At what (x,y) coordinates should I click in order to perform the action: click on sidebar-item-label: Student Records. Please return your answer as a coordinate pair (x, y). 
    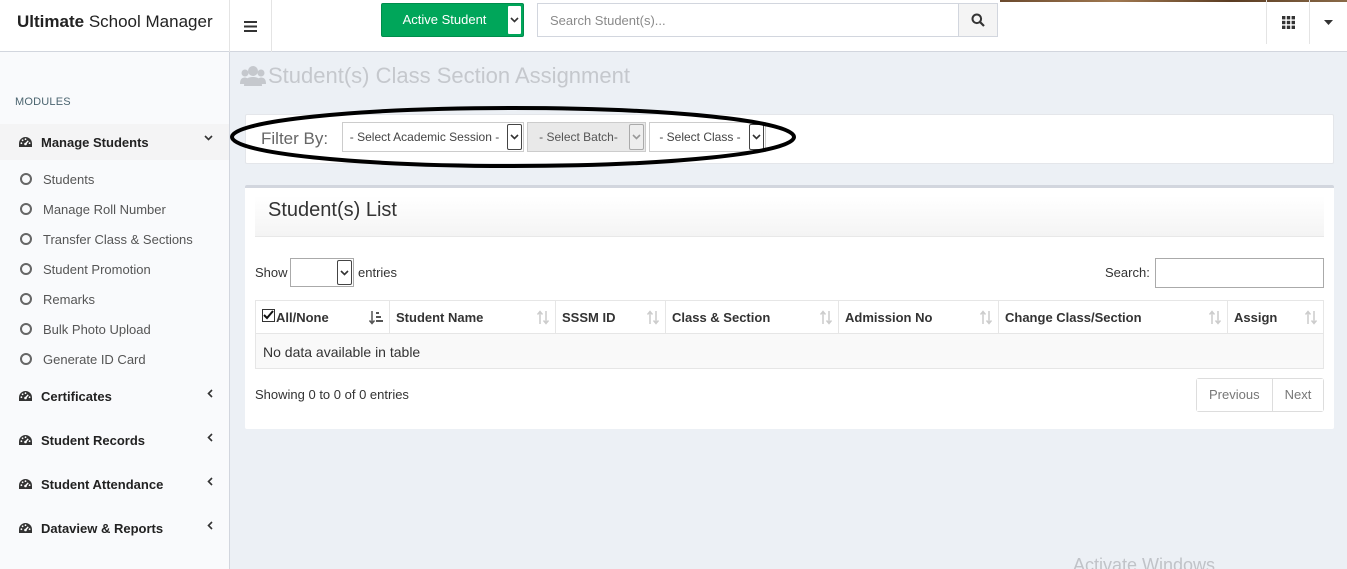
    Looking at the image, I should click on (93, 440).